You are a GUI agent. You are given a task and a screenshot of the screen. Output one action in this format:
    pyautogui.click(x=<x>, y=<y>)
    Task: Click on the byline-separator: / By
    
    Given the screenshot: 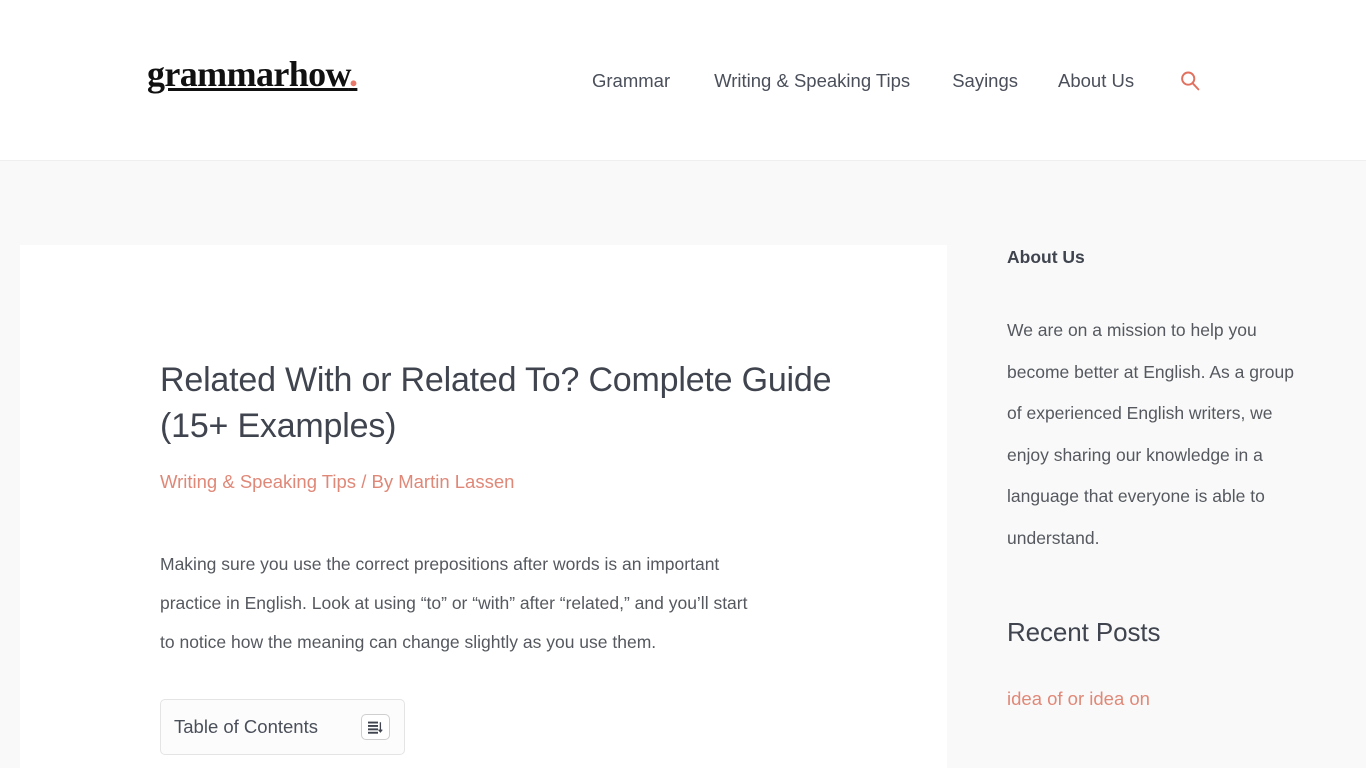 What is the action you would take?
    pyautogui.click(x=377, y=481)
    